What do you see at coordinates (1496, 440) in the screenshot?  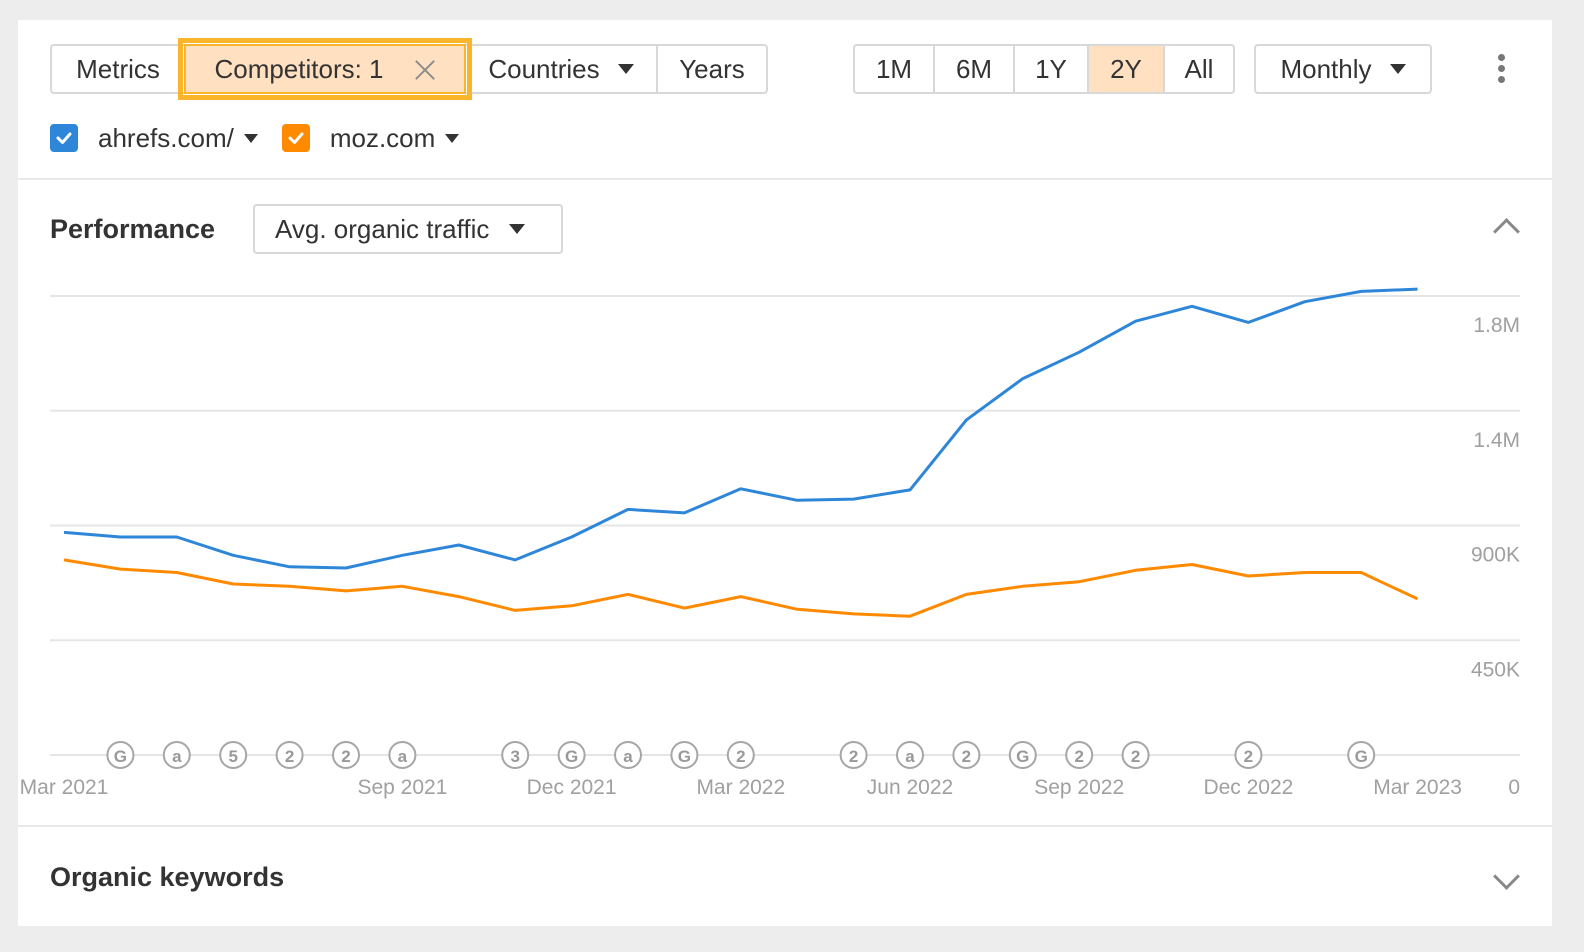 I see `y-tick-label: 1.4M` at bounding box center [1496, 440].